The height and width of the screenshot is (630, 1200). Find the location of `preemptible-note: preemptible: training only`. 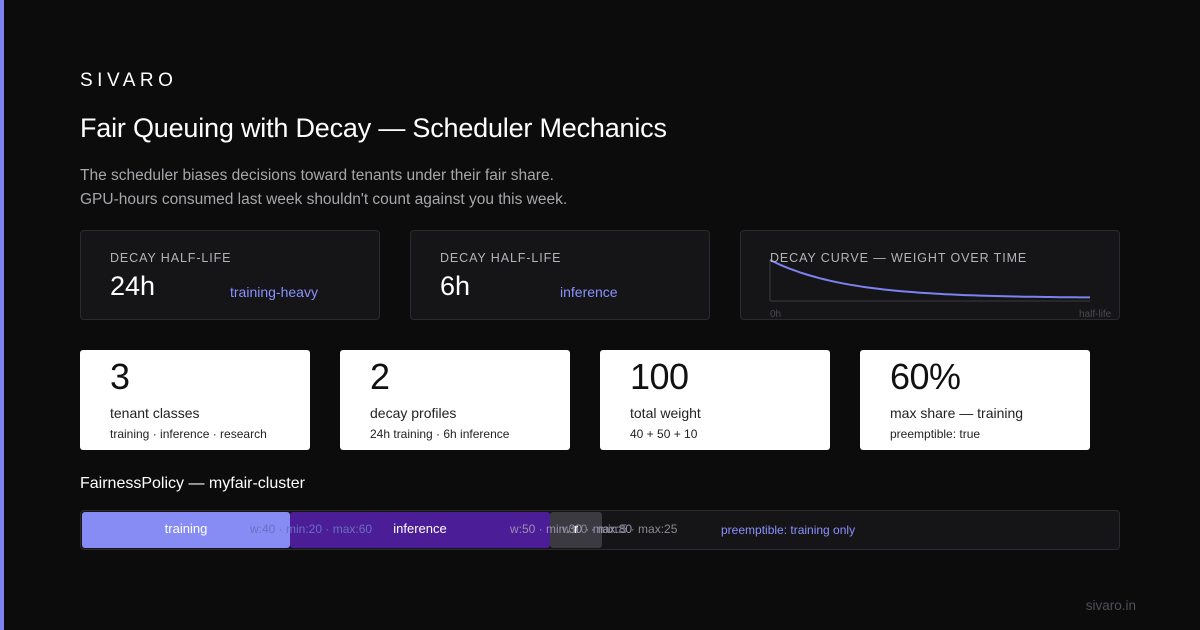

preemptible-note: preemptible: training only is located at coordinates (788, 530).